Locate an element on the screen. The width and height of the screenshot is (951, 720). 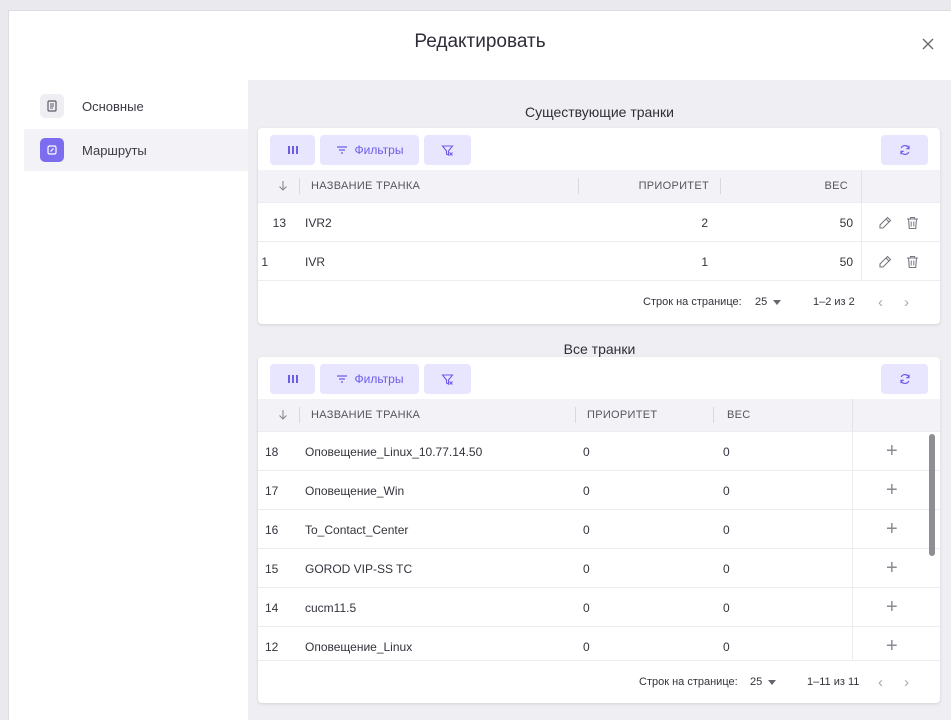
filter-icon is located at coordinates (341, 379).